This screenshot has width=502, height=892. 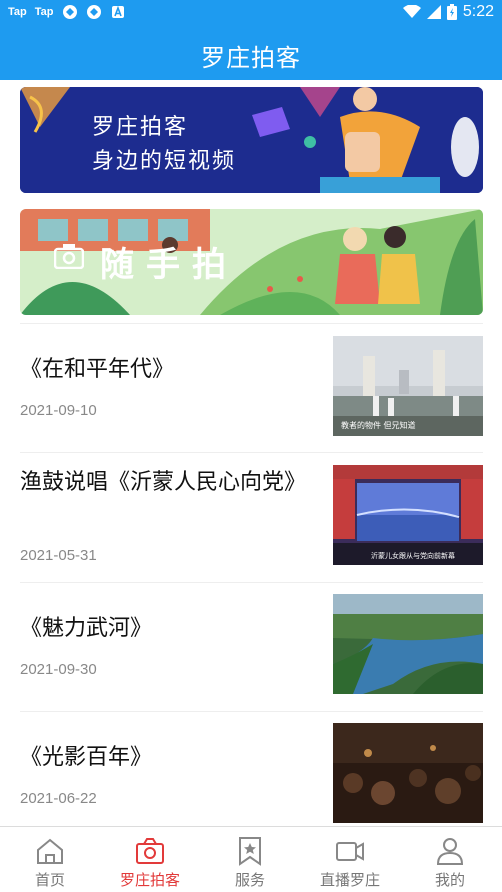 I want to click on tab-services: 服务, so click(x=250, y=859).